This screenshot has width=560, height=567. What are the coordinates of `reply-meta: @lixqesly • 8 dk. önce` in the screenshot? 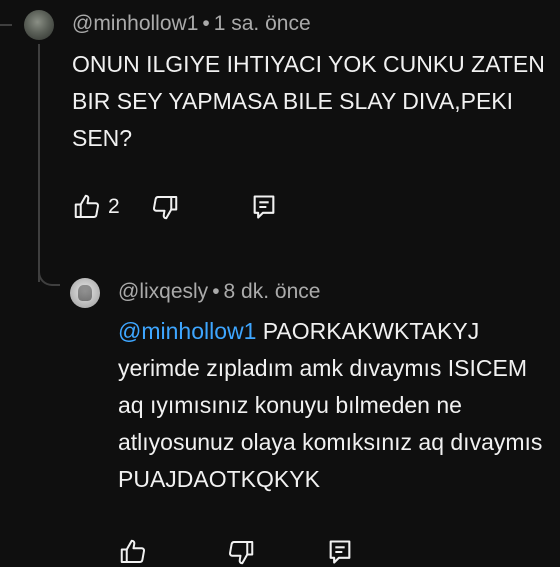 It's located at (219, 292).